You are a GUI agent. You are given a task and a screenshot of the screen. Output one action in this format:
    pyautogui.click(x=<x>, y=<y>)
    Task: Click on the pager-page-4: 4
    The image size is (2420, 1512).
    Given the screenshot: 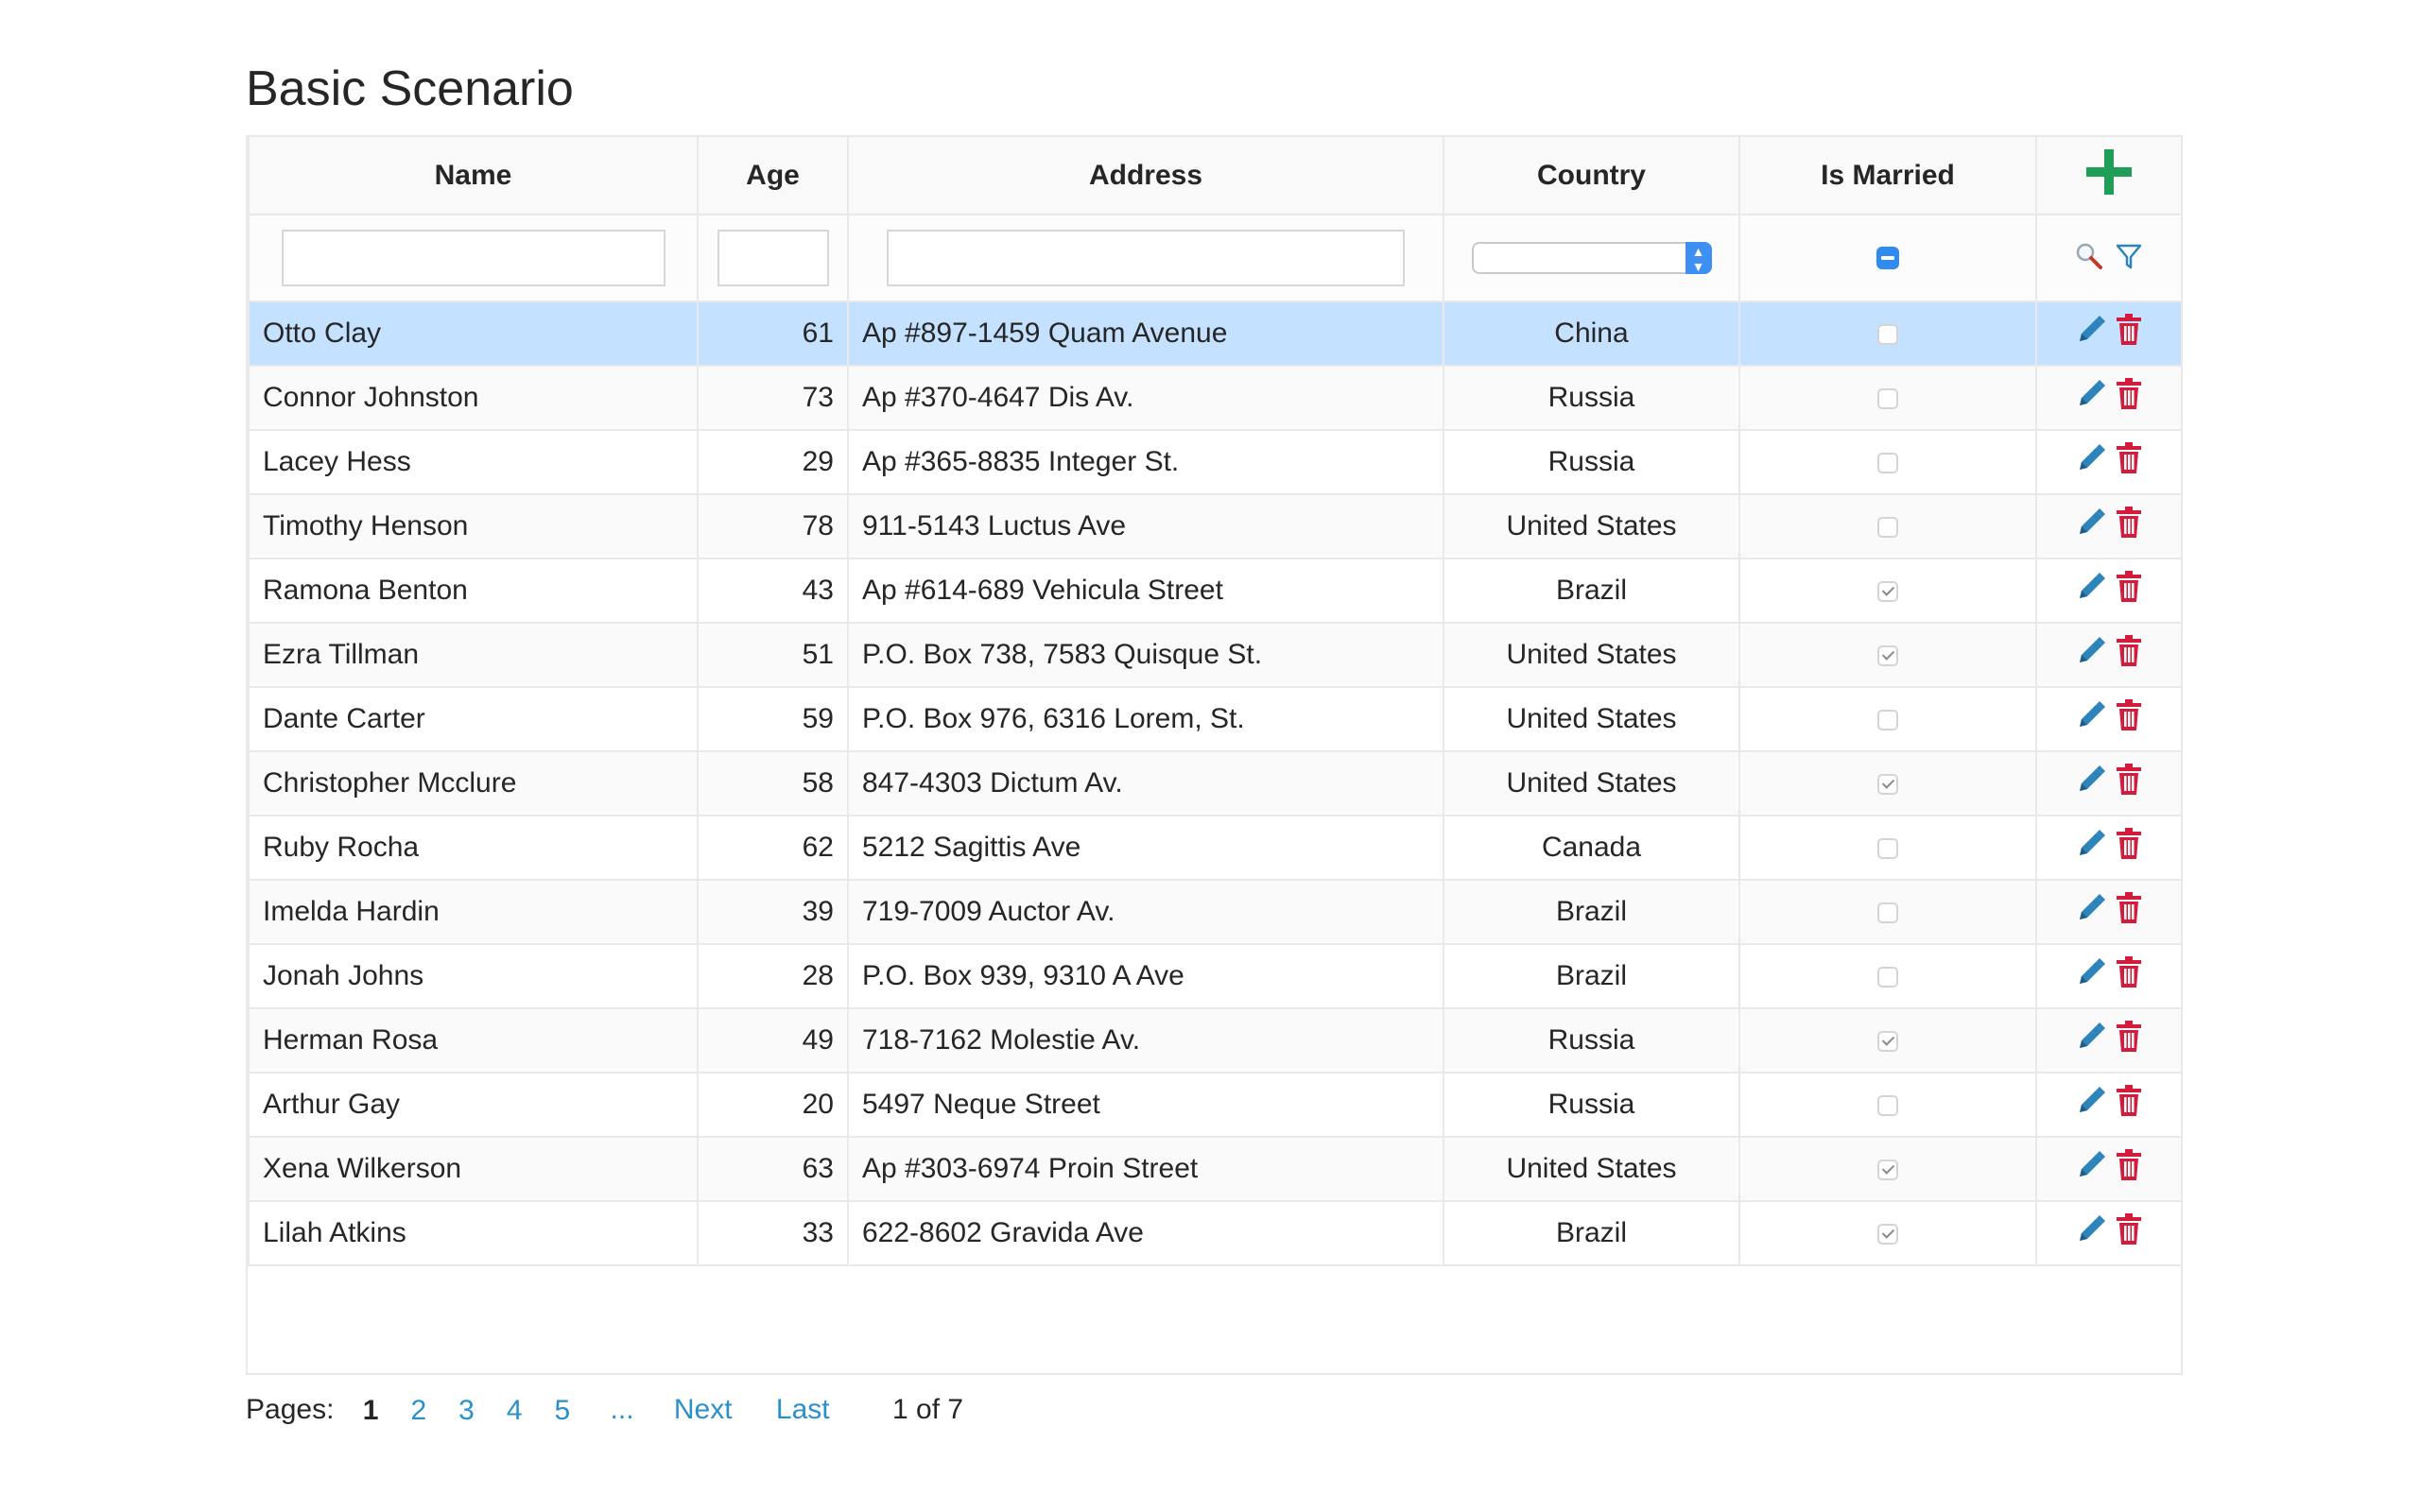 What is the action you would take?
    pyautogui.click(x=515, y=1411)
    